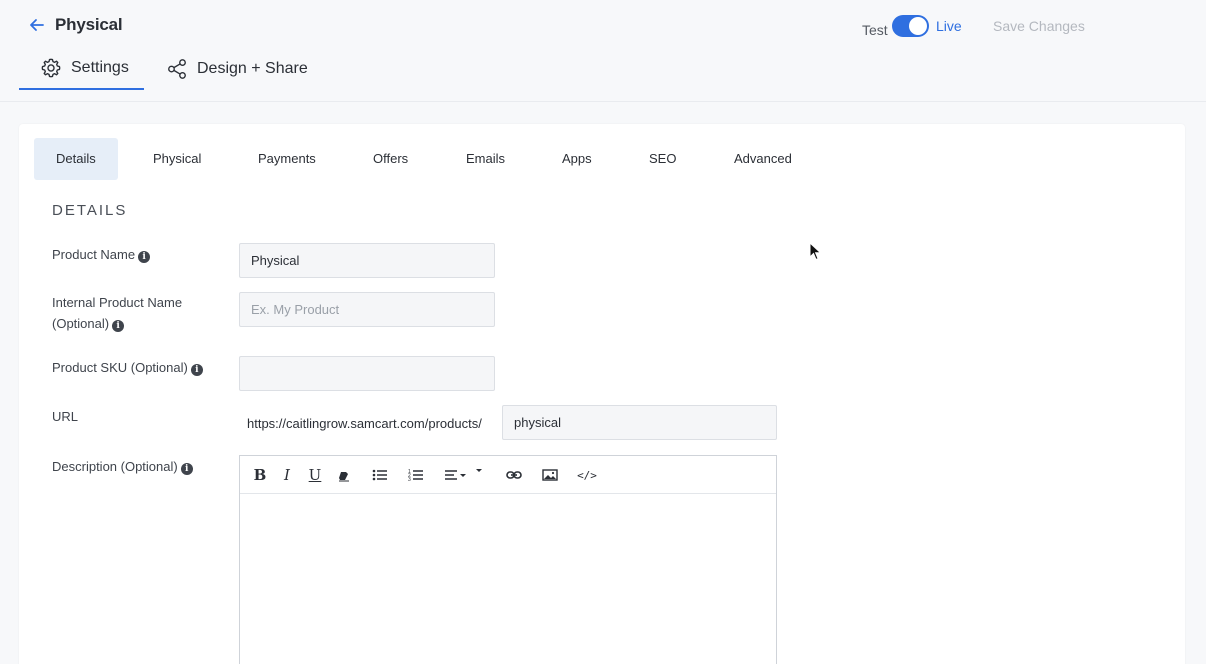 Image resolution: width=1206 pixels, height=664 pixels. I want to click on internal-name-input: Ex. My Product, so click(367, 309).